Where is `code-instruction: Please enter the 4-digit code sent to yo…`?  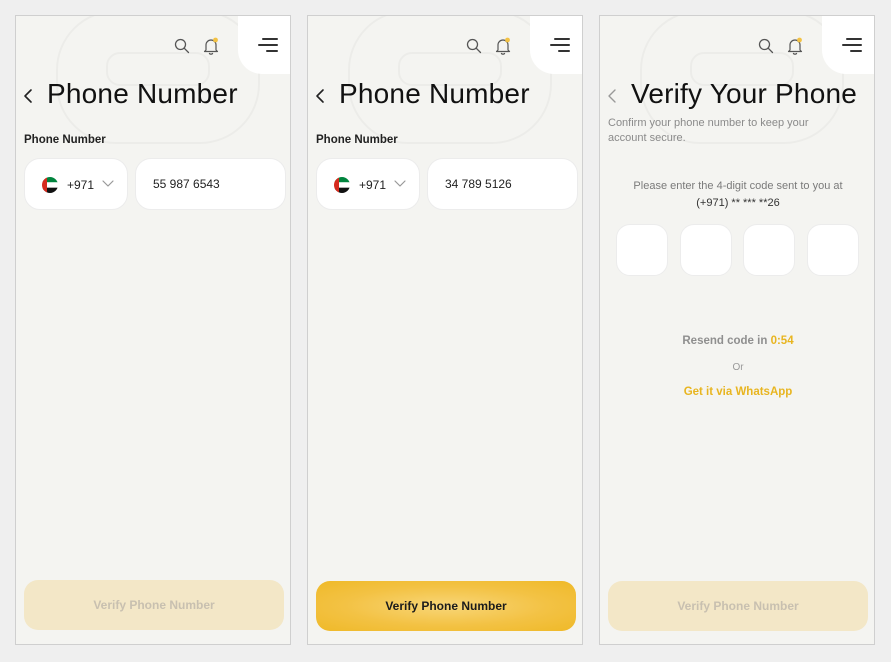
code-instruction: Please enter the 4-digit code sent to yo… is located at coordinates (738, 195).